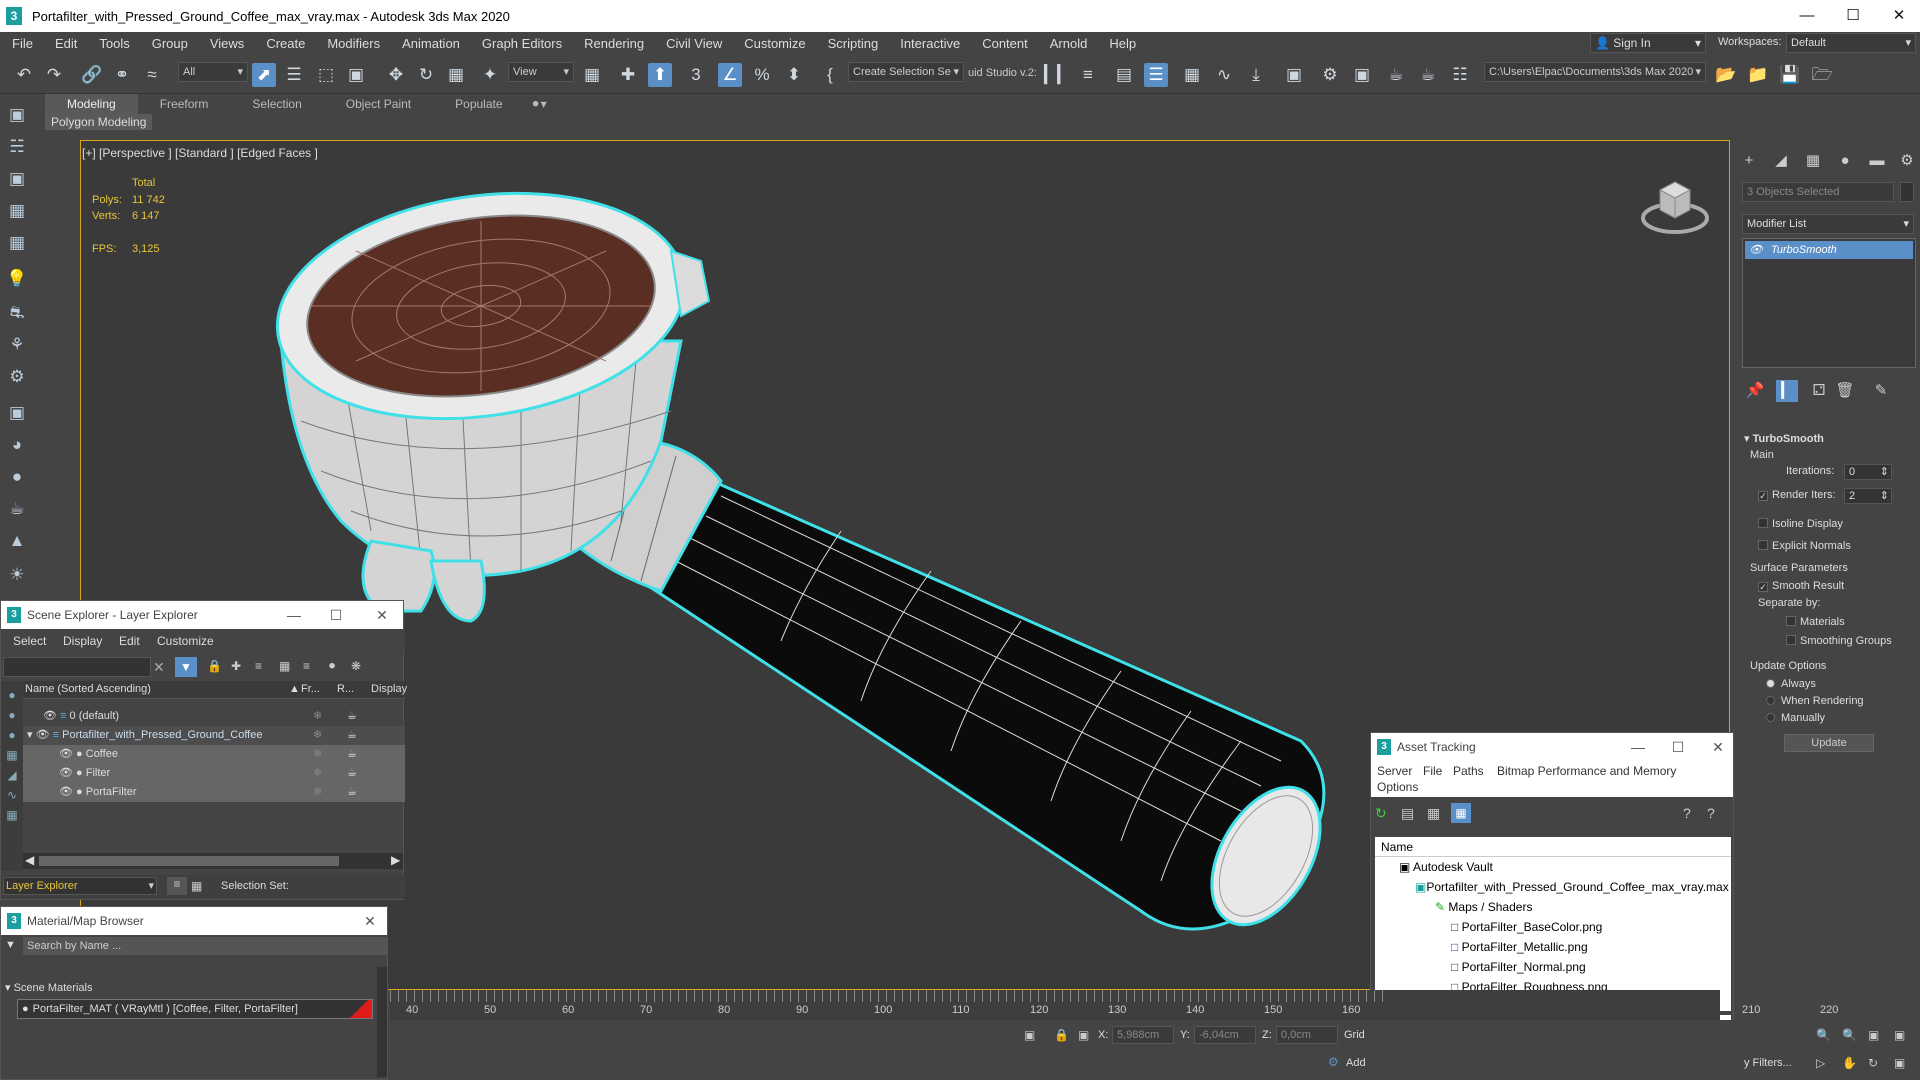 The width and height of the screenshot is (1920, 1080). Describe the element at coordinates (852, 43) in the screenshot. I see `menu-scripting: Scripting` at that location.